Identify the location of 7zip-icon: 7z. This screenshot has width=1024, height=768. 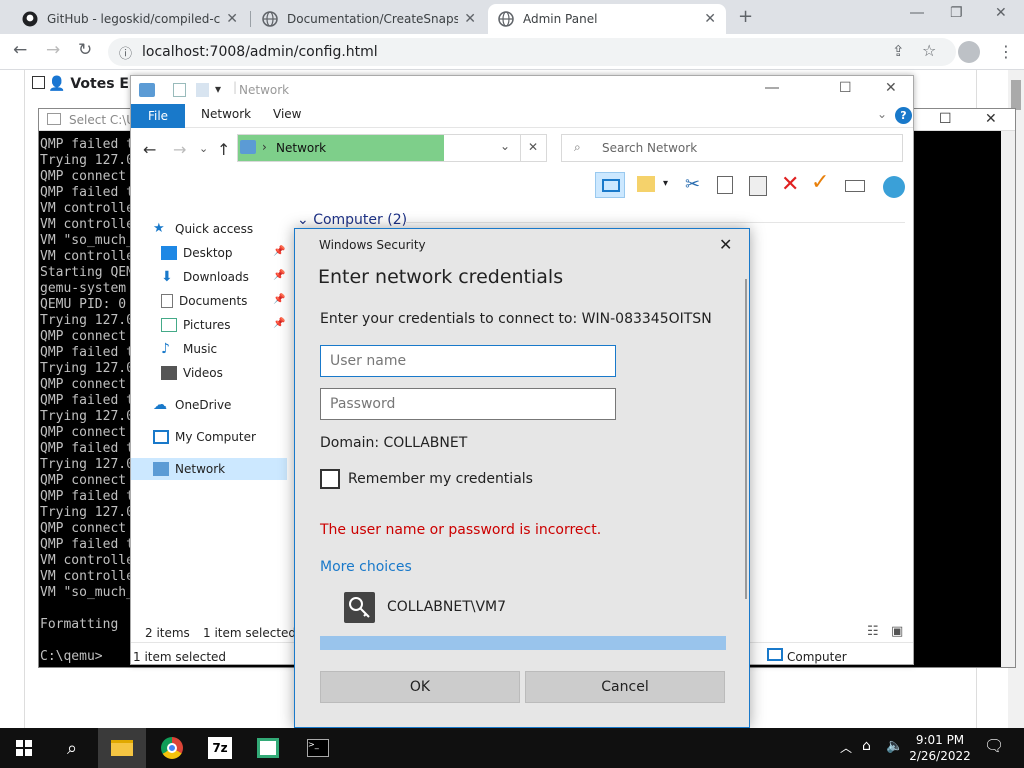
(220, 748).